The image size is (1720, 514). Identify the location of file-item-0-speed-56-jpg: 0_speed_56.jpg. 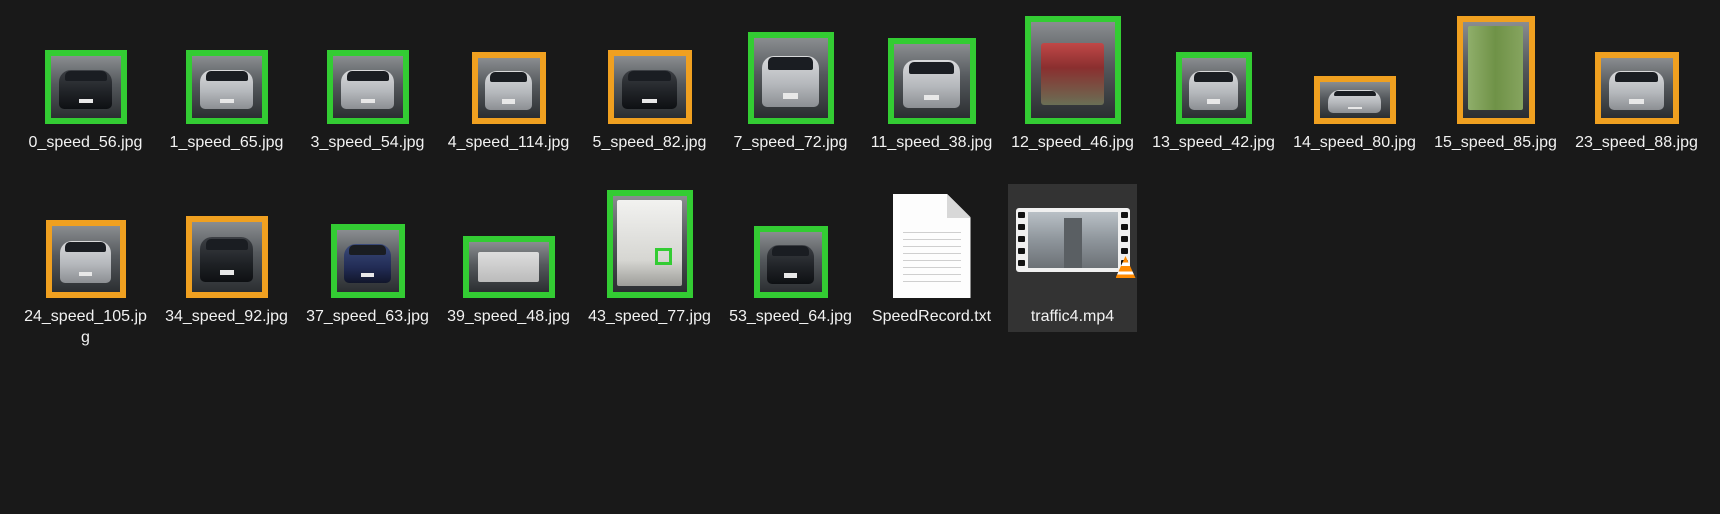
(85, 95).